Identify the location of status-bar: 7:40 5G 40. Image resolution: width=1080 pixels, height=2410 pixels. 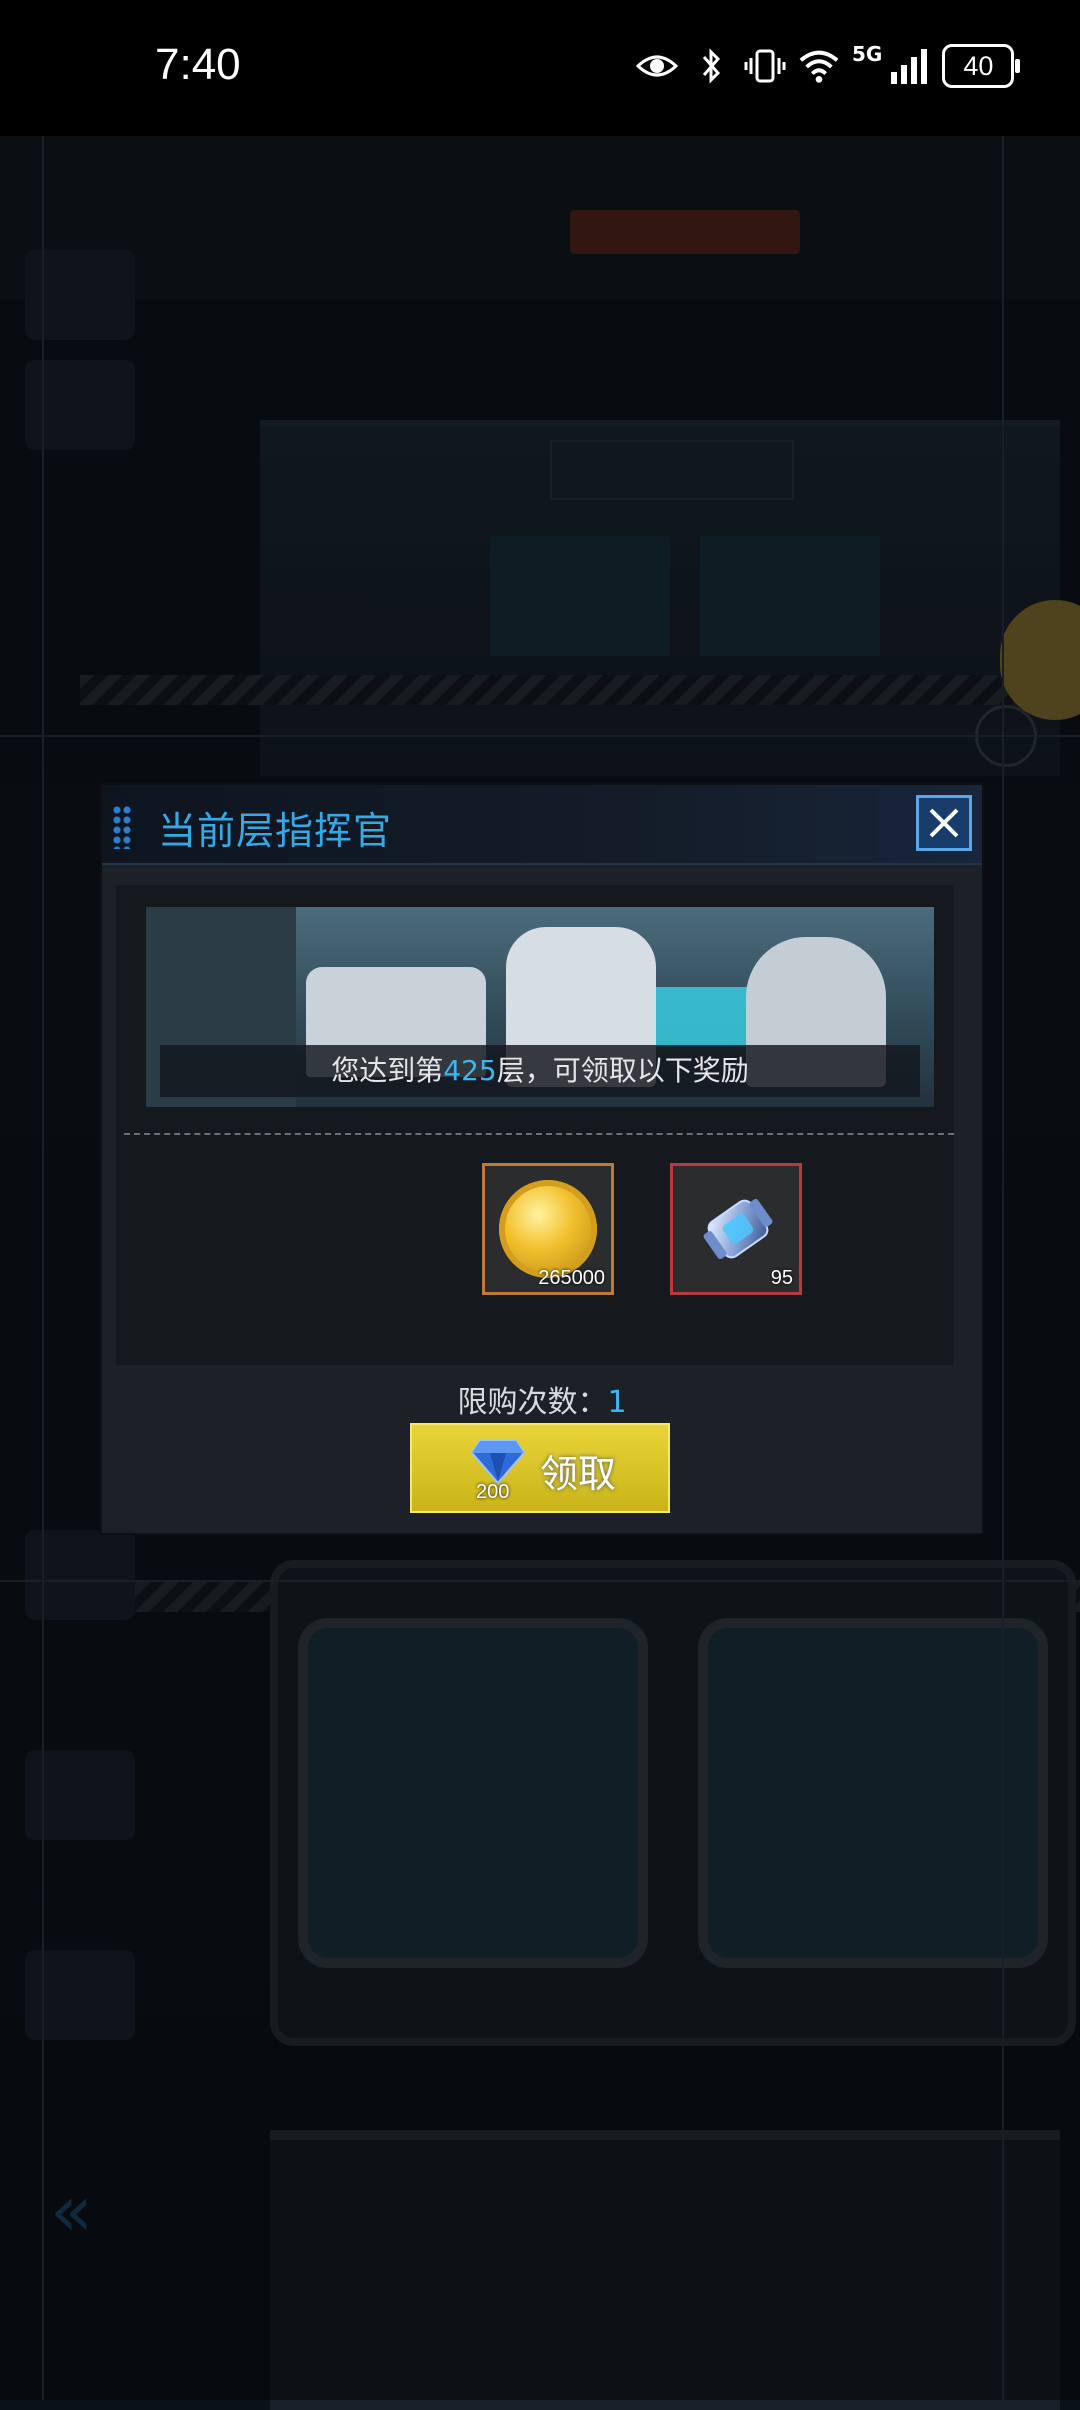
(540, 68).